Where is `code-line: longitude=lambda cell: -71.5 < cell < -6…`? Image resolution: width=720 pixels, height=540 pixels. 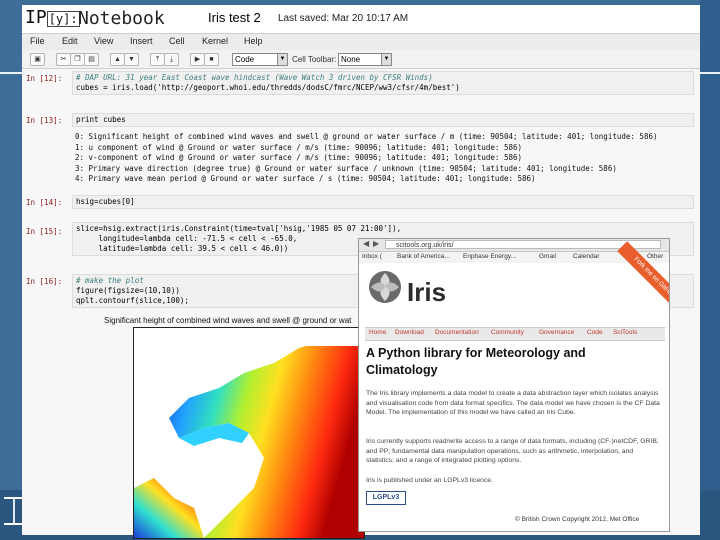
code-line: longitude=lambda cell: -71.5 < cell < -6… is located at coordinates (187, 238).